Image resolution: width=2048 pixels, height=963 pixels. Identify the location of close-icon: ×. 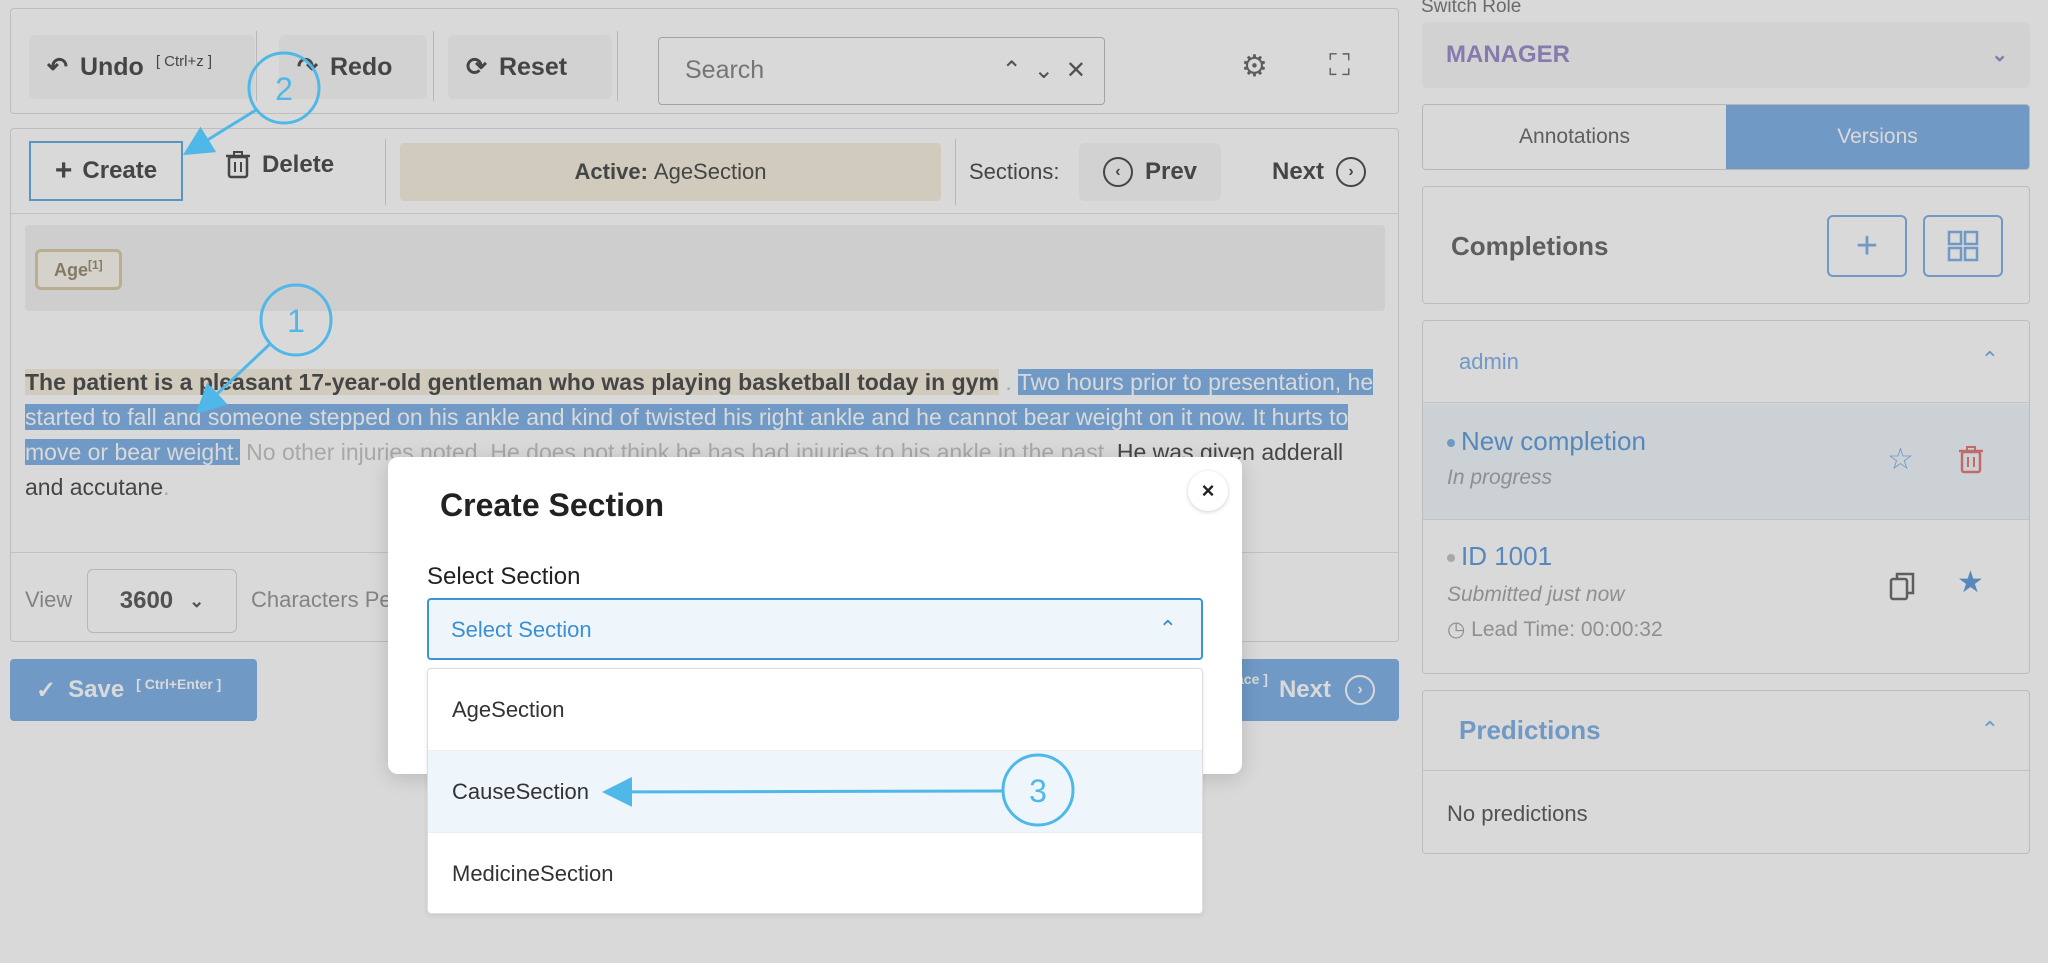
(1208, 490).